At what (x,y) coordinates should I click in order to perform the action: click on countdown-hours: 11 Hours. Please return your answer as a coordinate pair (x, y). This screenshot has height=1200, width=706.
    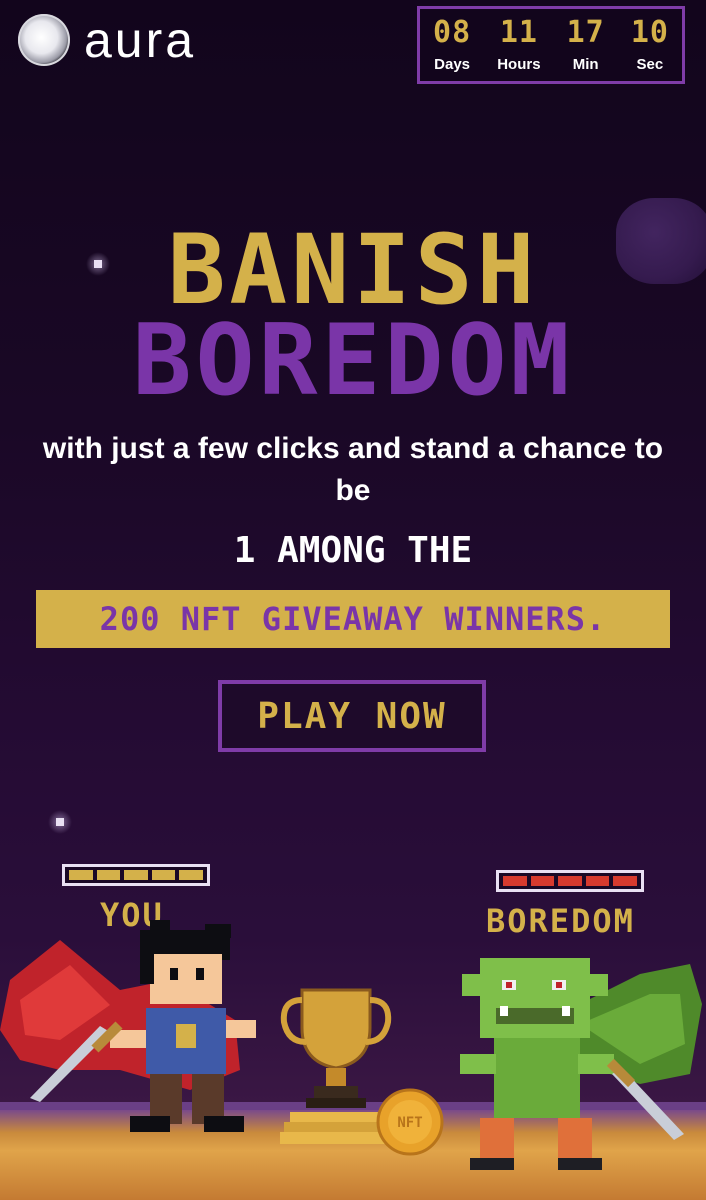
    Looking at the image, I should click on (519, 43).